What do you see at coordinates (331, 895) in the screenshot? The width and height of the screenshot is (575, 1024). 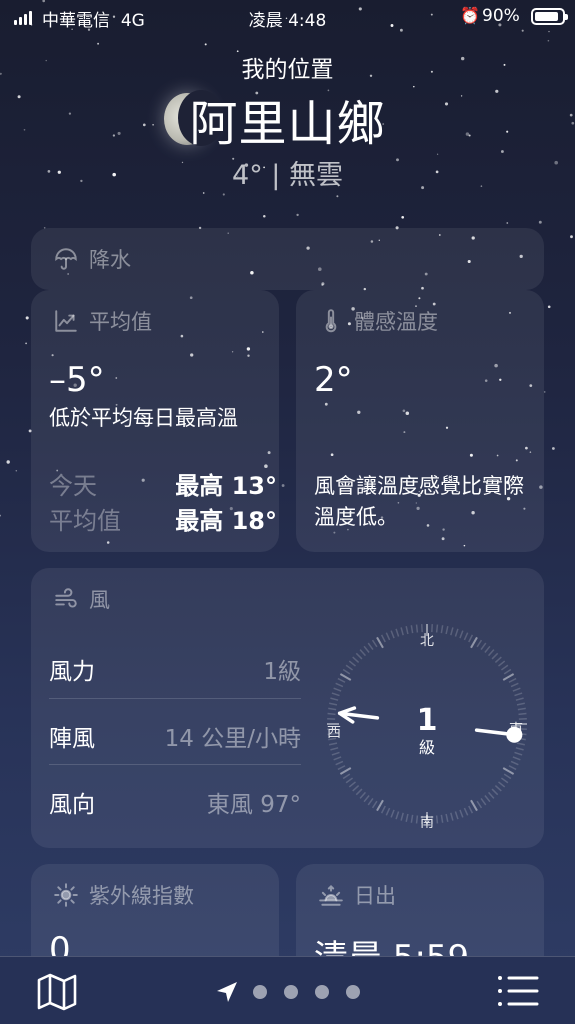 I see `sunrise-icon` at bounding box center [331, 895].